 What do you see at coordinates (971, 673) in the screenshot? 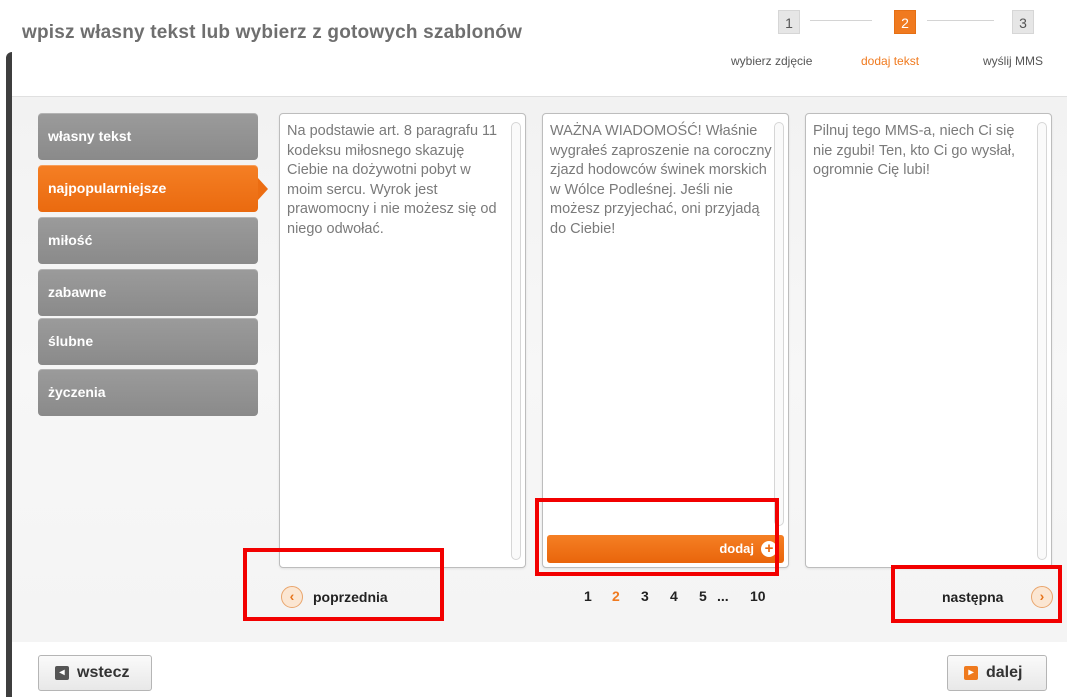
I see `forward-icon: ▸` at bounding box center [971, 673].